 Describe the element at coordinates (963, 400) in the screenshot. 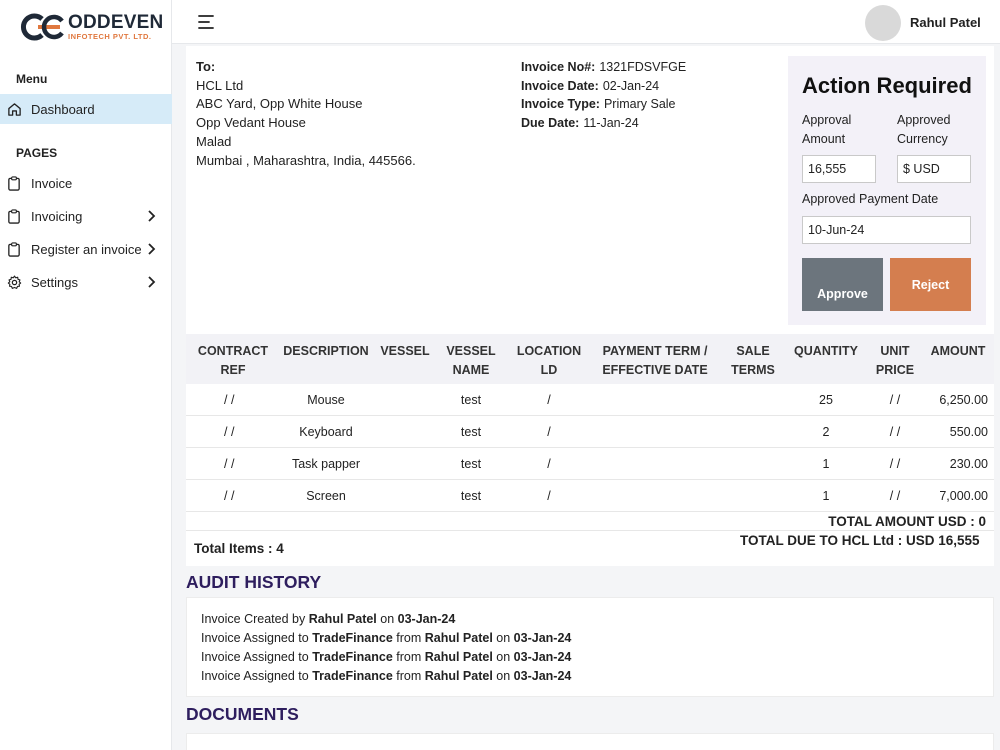

I see `cell-amount: 6,250.00` at that location.